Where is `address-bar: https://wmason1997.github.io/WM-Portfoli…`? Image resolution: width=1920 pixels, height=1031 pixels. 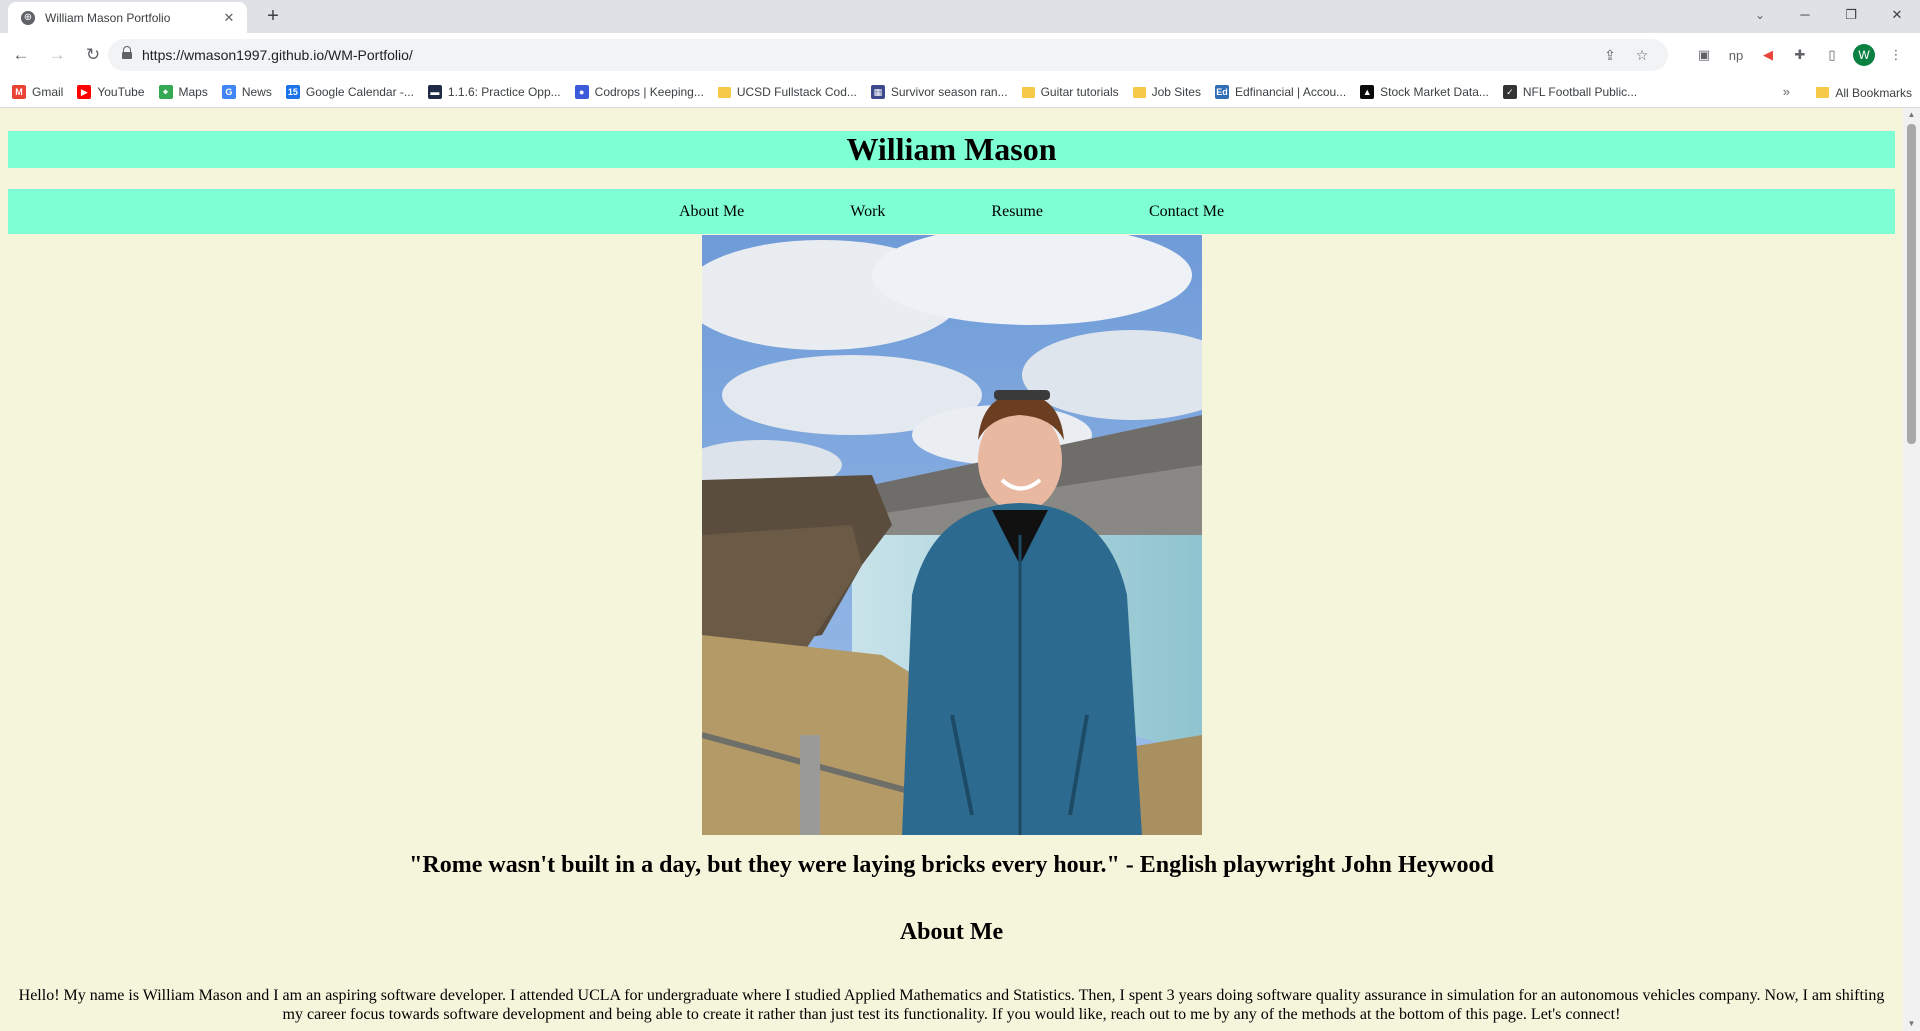
address-bar: https://wmason1997.github.io/WM-Portfoli… is located at coordinates (888, 55).